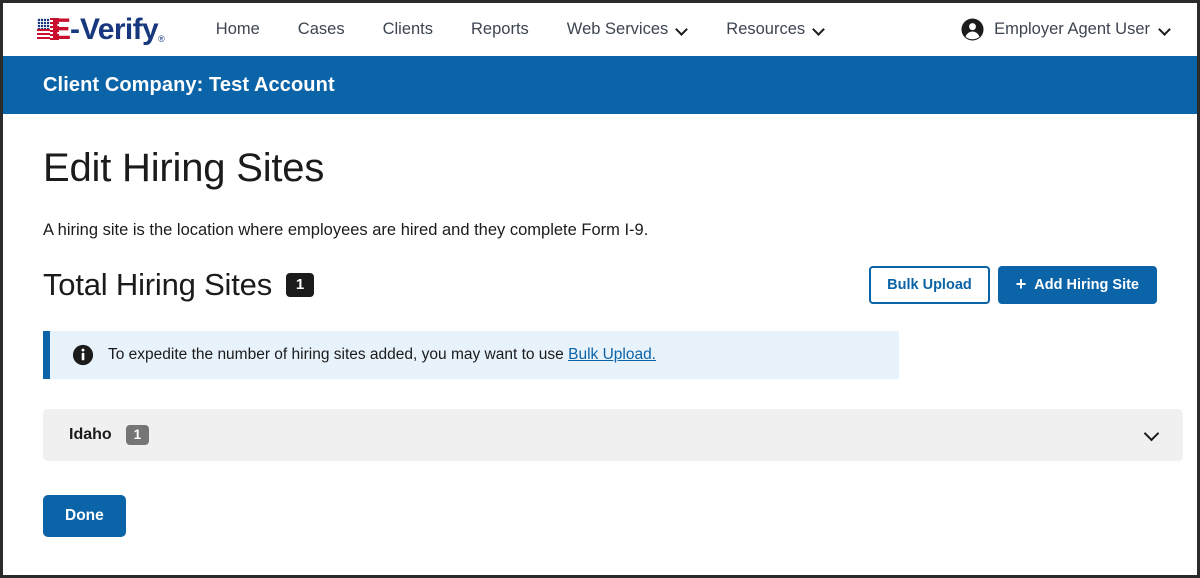  Describe the element at coordinates (613, 435) in the screenshot. I see `state-group-idaho: Idaho 1` at that location.